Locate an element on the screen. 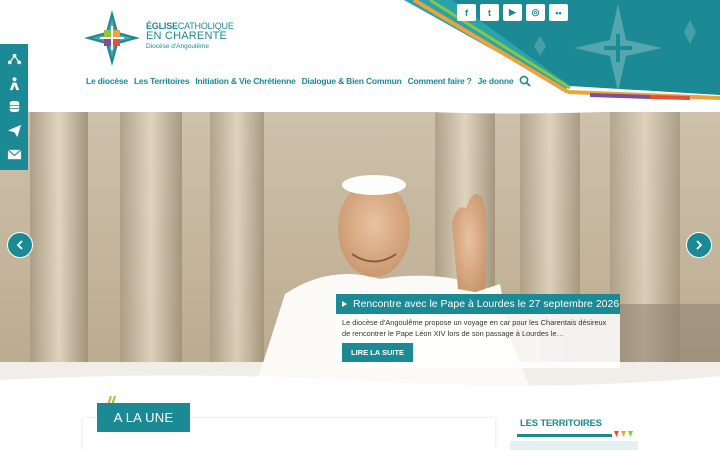  hero-bottom-wave is located at coordinates (360, 383).